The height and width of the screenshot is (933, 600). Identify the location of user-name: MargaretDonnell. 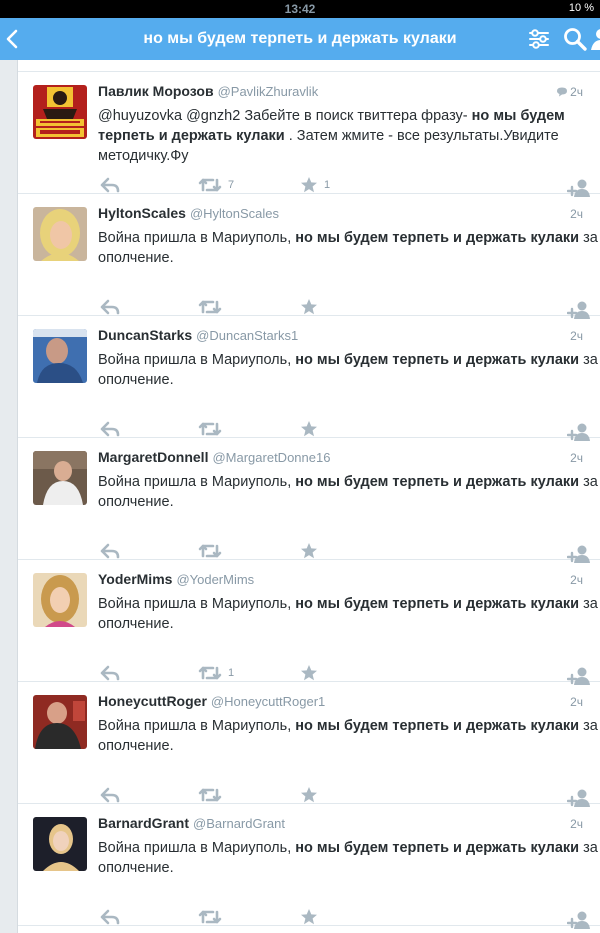
(153, 457).